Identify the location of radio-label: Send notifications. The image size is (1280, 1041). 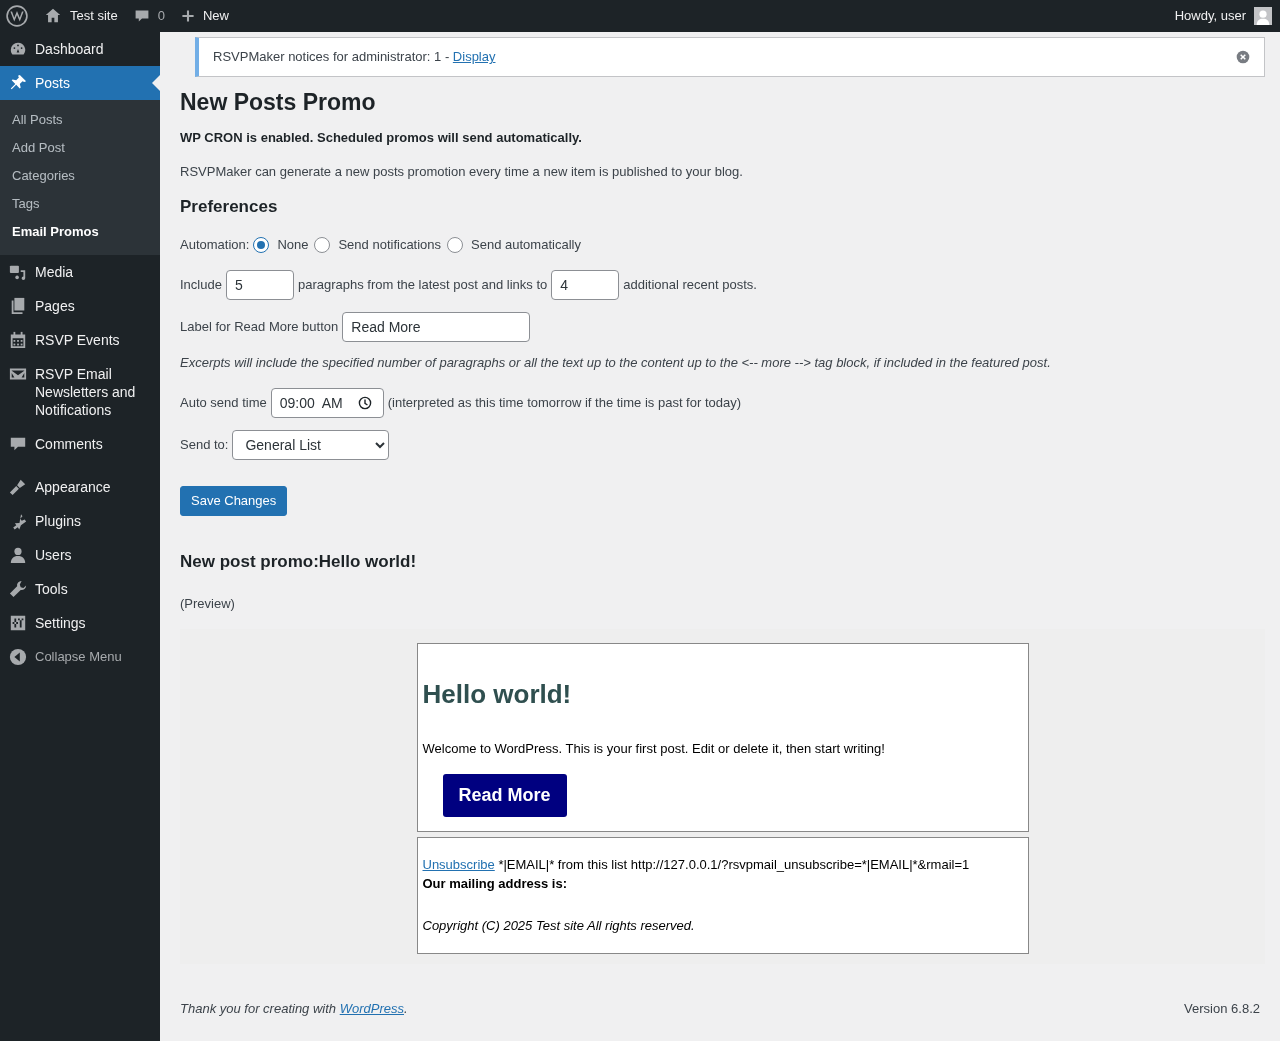
(390, 244).